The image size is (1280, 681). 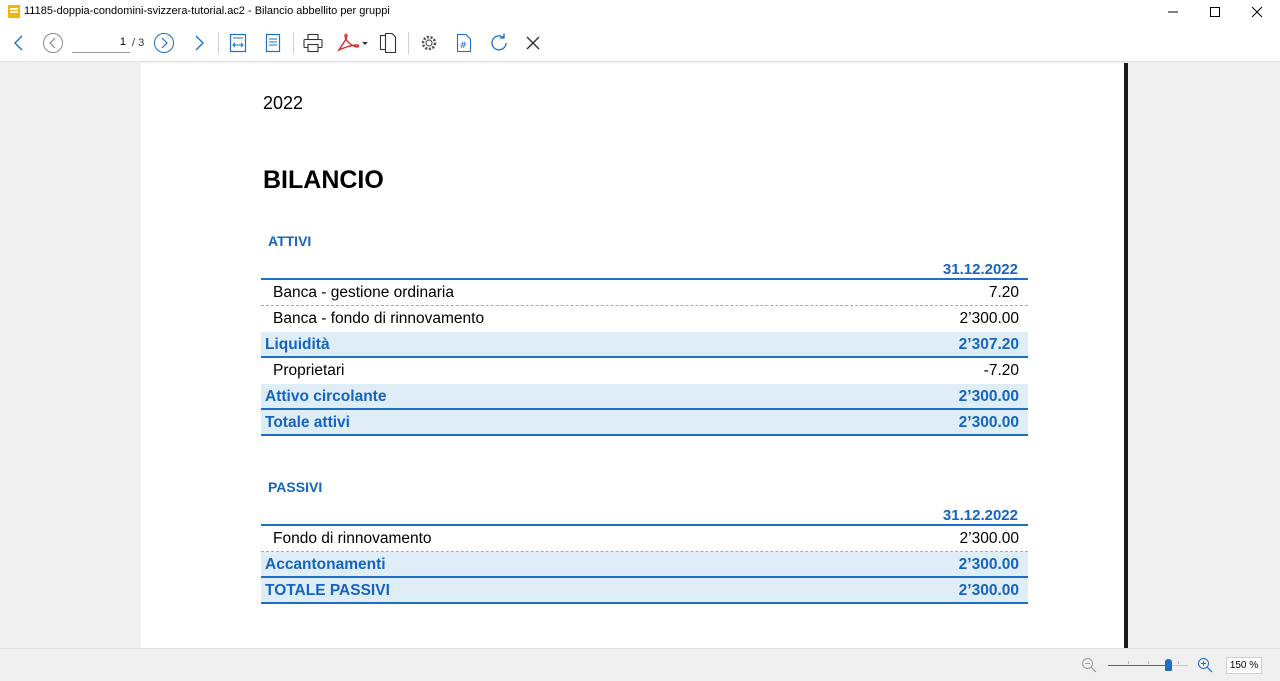 What do you see at coordinates (644, 293) in the screenshot?
I see `table-row: Banca - gestione ordinaria 7.20` at bounding box center [644, 293].